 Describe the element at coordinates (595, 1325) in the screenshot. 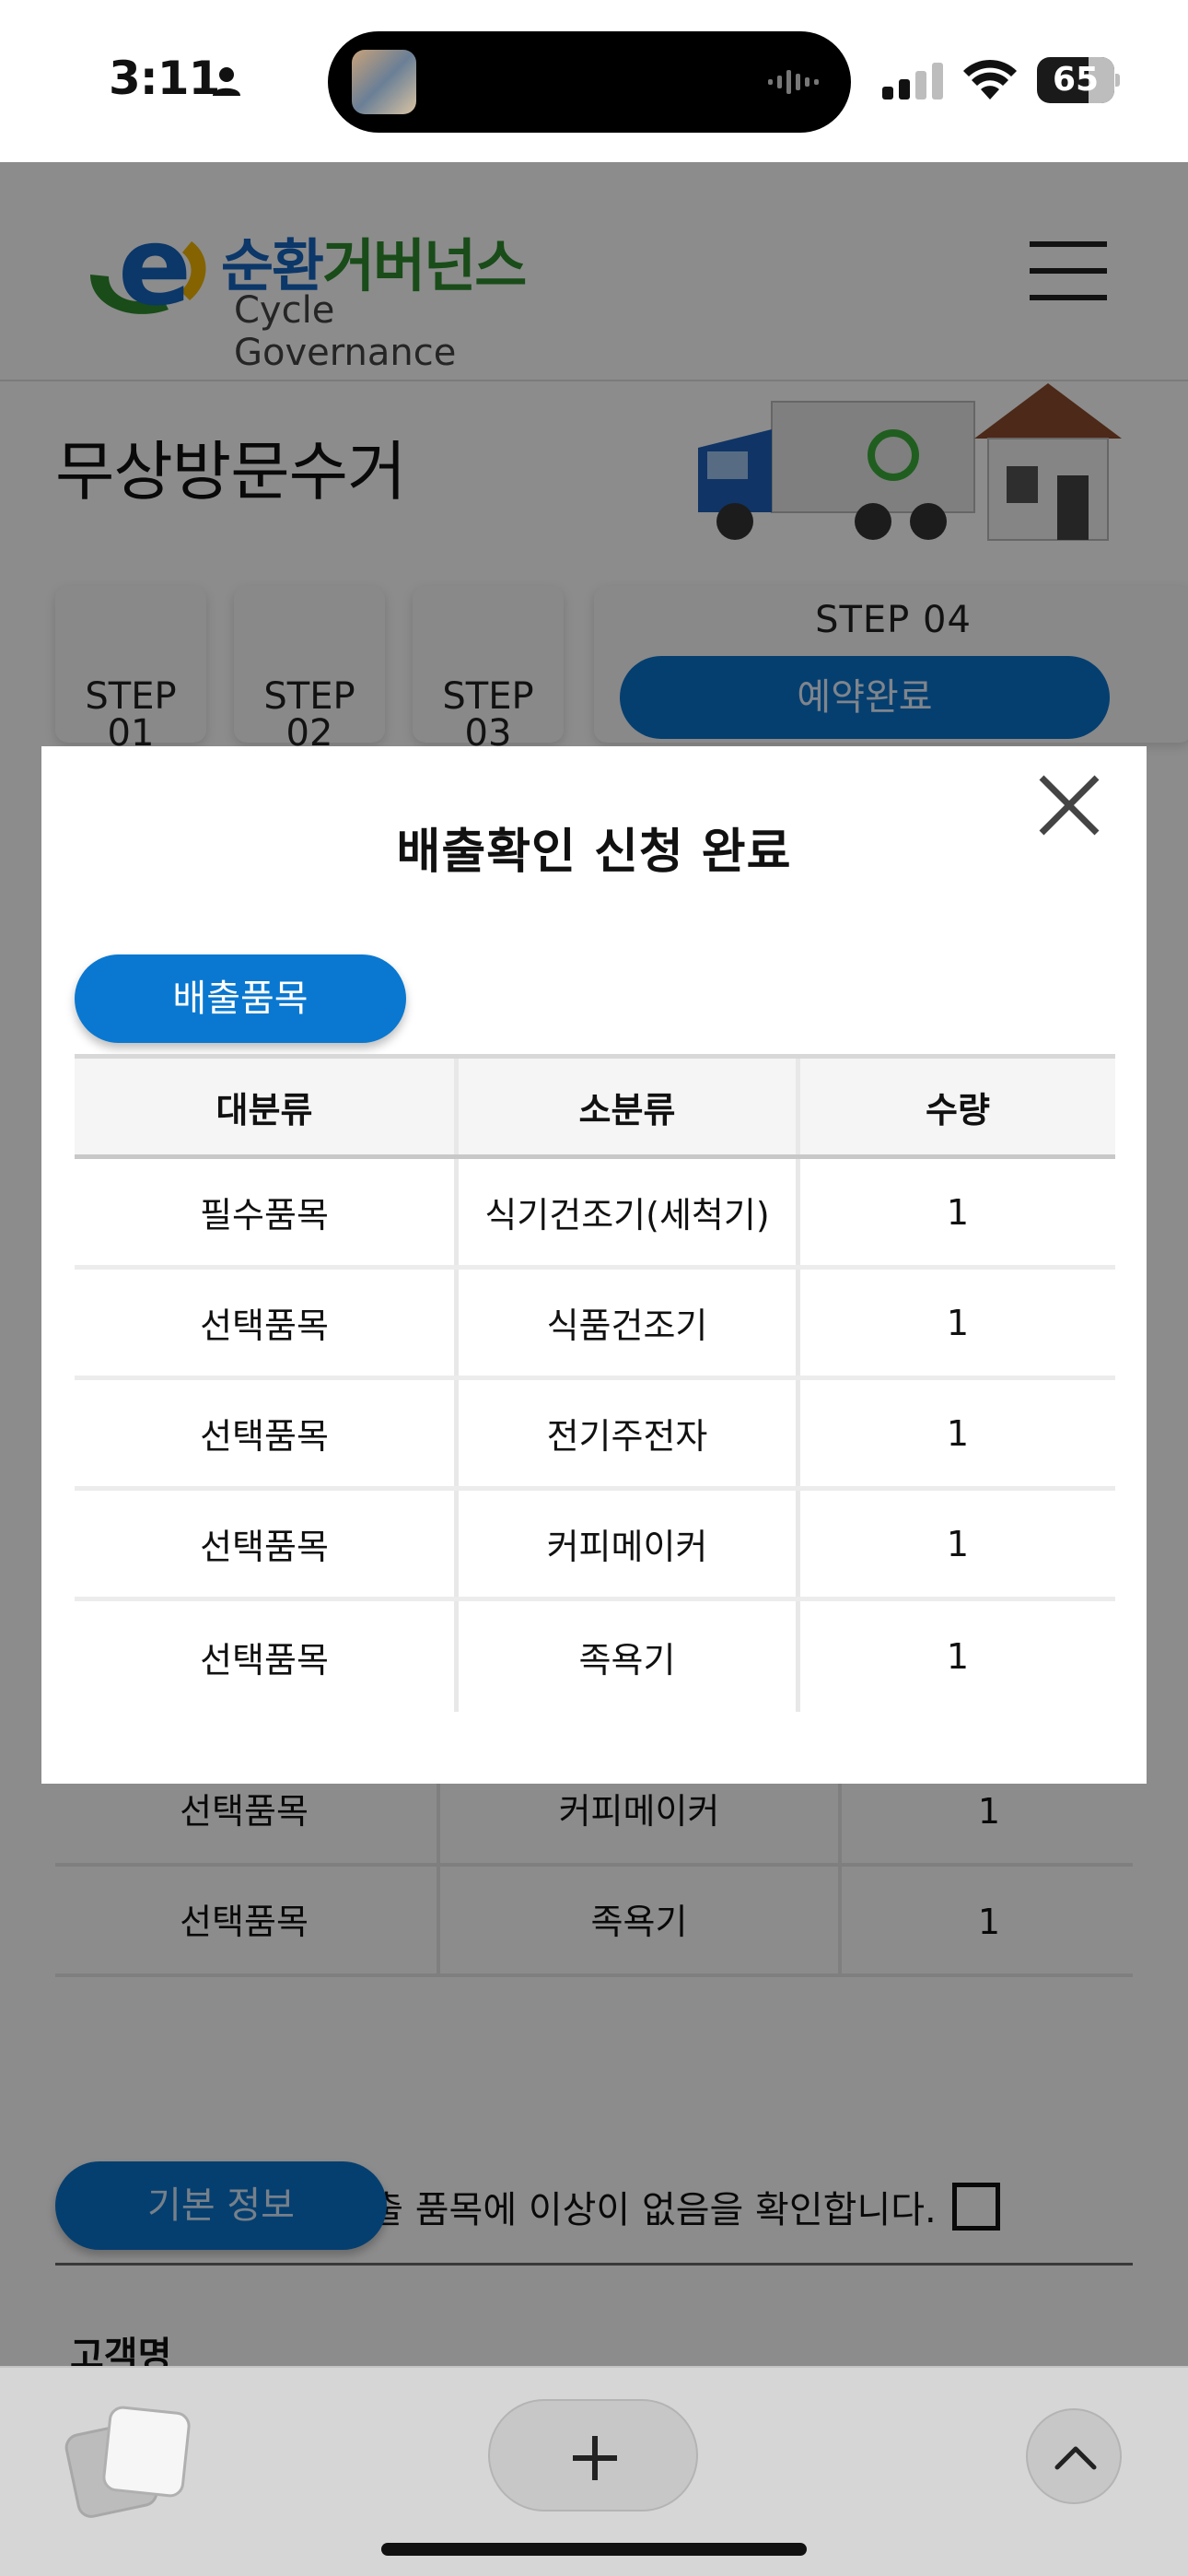

I see `table-row: 선택품목 식품건조기 1` at that location.